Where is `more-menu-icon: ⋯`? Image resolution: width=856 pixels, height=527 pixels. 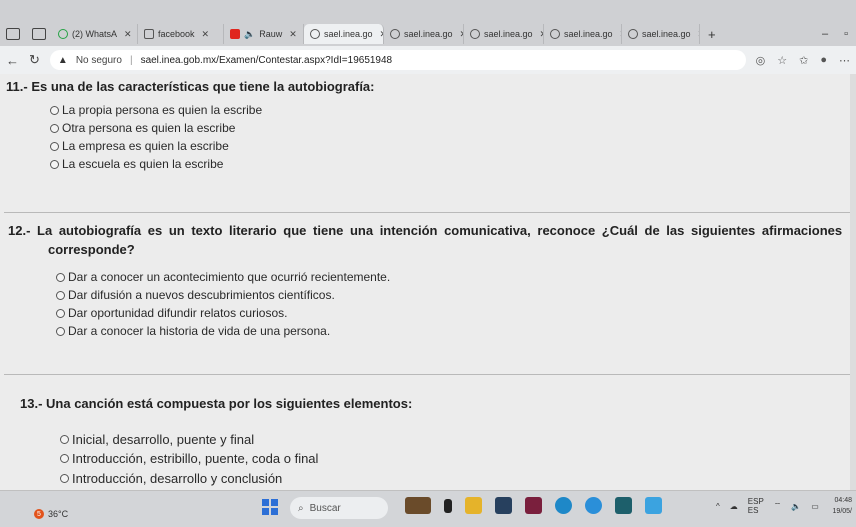 more-menu-icon: ⋯ is located at coordinates (844, 60).